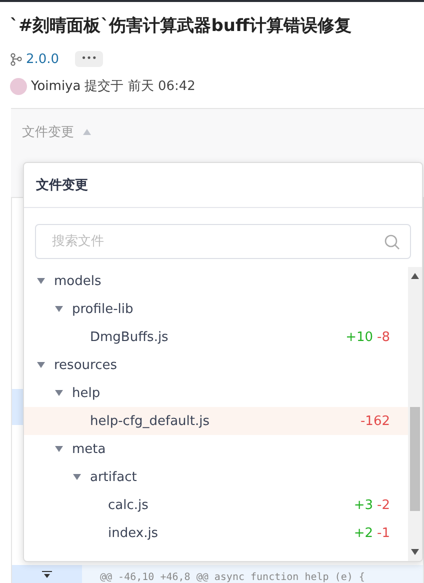 The width and height of the screenshot is (424, 583). What do you see at coordinates (134, 533) in the screenshot?
I see `file-name: index.js` at bounding box center [134, 533].